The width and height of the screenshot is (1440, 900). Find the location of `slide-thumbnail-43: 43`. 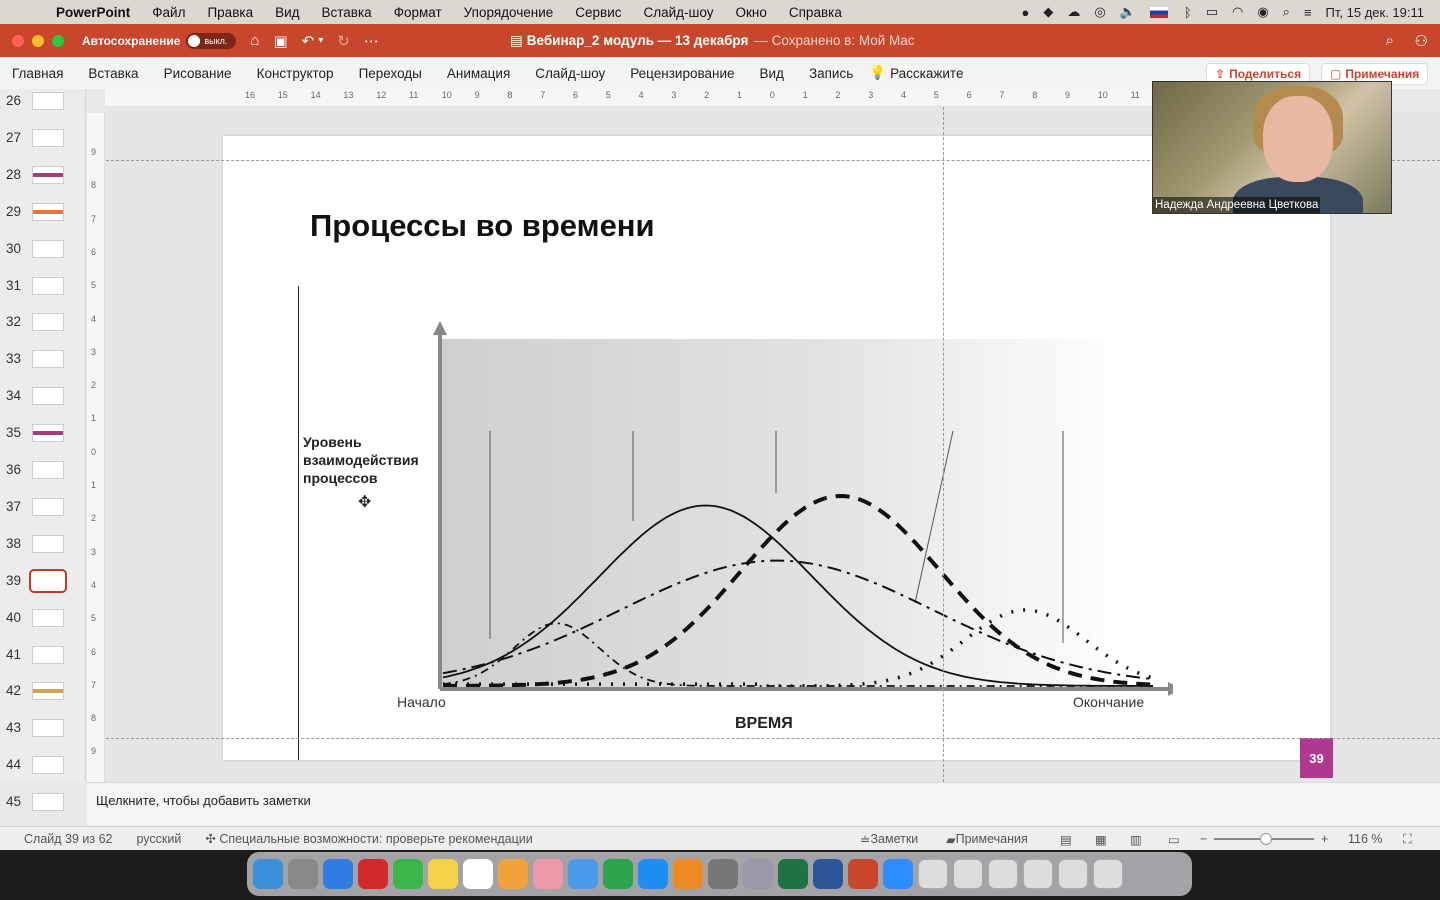

slide-thumbnail-43: 43 is located at coordinates (43, 734).